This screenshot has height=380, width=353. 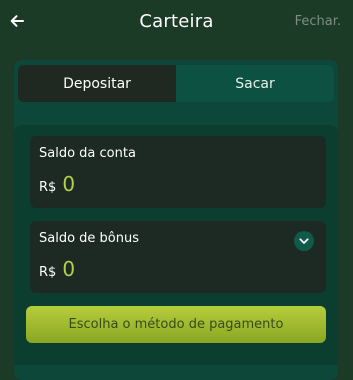 What do you see at coordinates (69, 184) in the screenshot?
I see `account-balance-value: 0` at bounding box center [69, 184].